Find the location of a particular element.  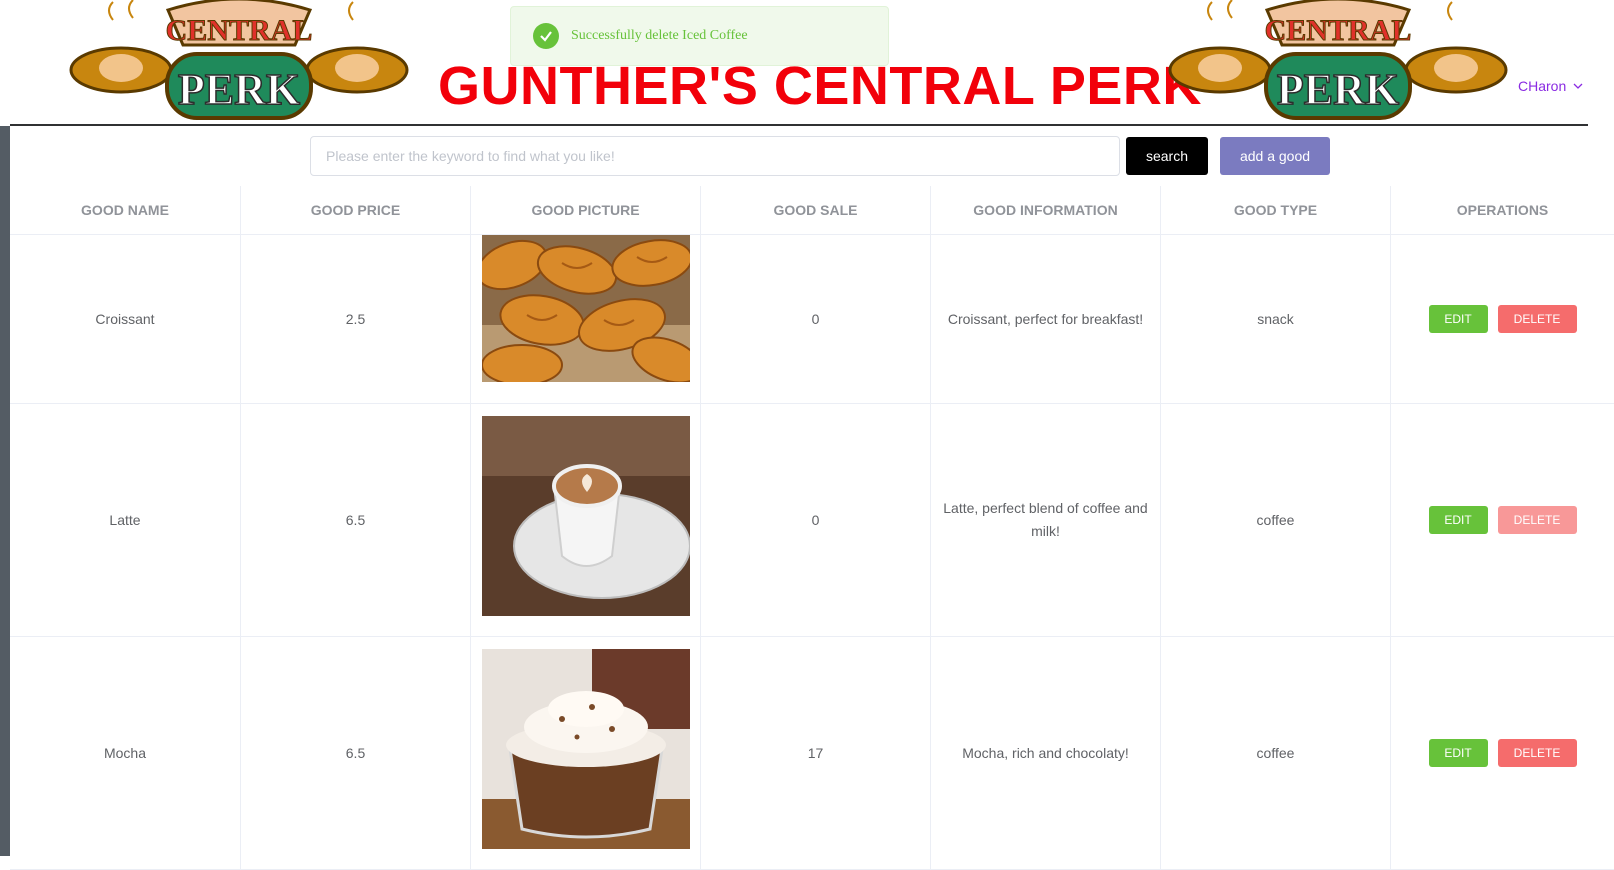

good-price: 2.5 is located at coordinates (355, 319).